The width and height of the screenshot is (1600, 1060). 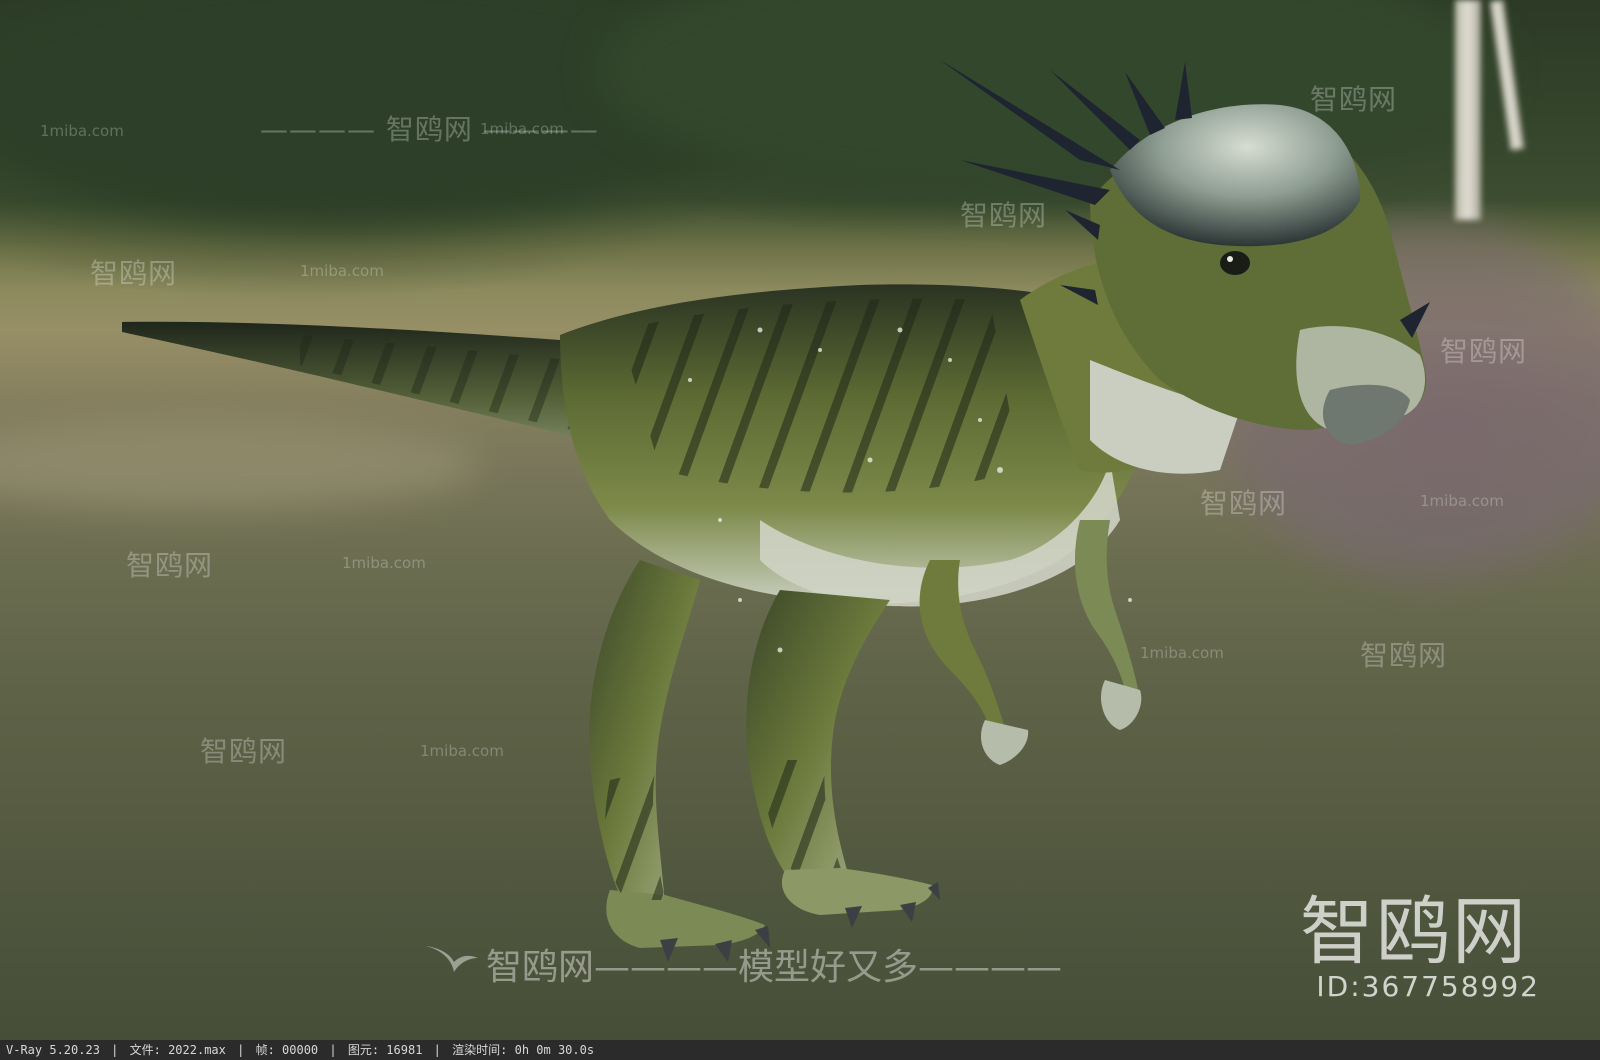 I want to click on status-file: 文件: 2022.max, so click(x=177, y=1050).